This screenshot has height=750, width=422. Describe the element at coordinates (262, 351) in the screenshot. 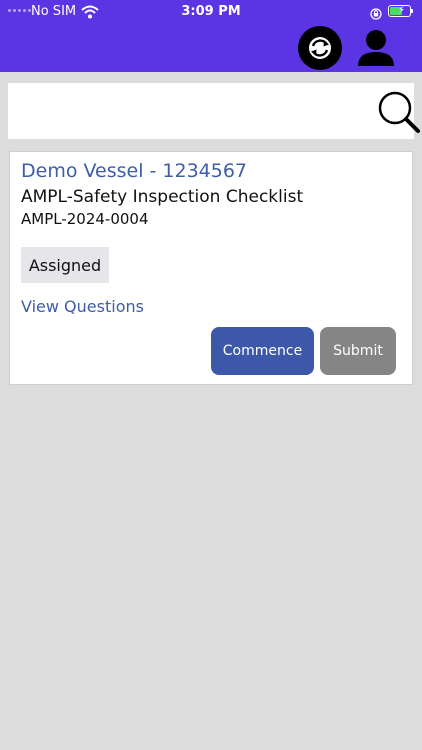

I see `commence-button: Commence` at that location.